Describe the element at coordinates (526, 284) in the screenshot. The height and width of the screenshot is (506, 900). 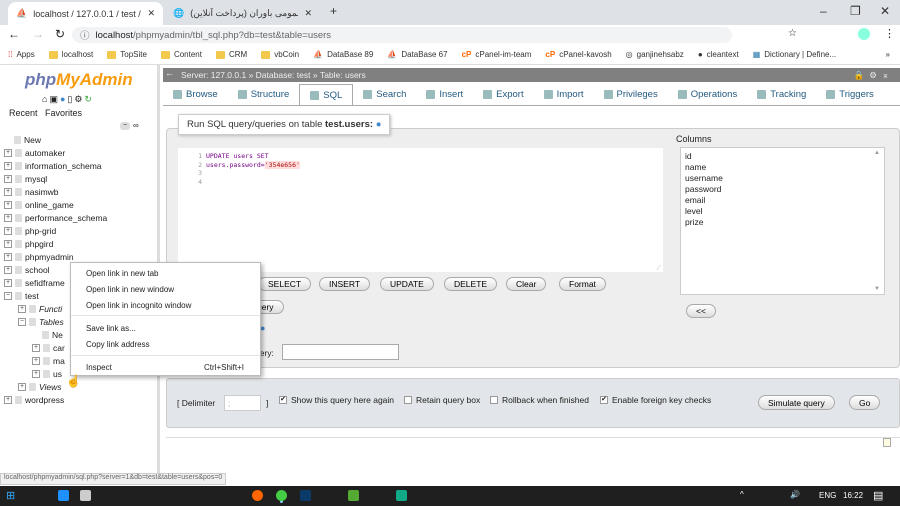
I see `clear-button: Clear` at that location.